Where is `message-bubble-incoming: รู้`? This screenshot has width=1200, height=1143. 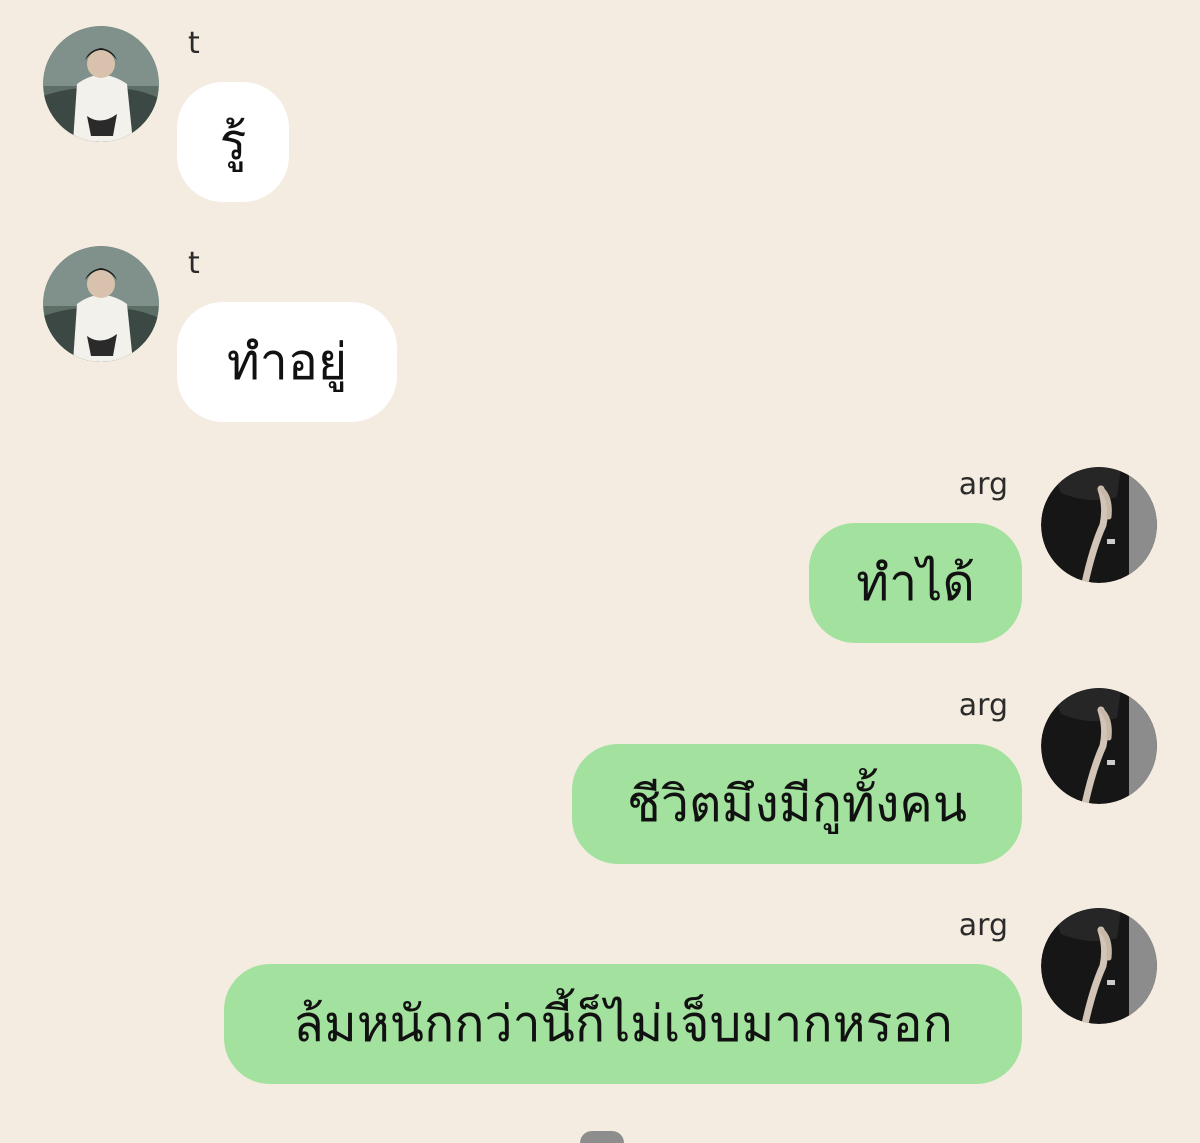
message-bubble-incoming: รู้ is located at coordinates (233, 142).